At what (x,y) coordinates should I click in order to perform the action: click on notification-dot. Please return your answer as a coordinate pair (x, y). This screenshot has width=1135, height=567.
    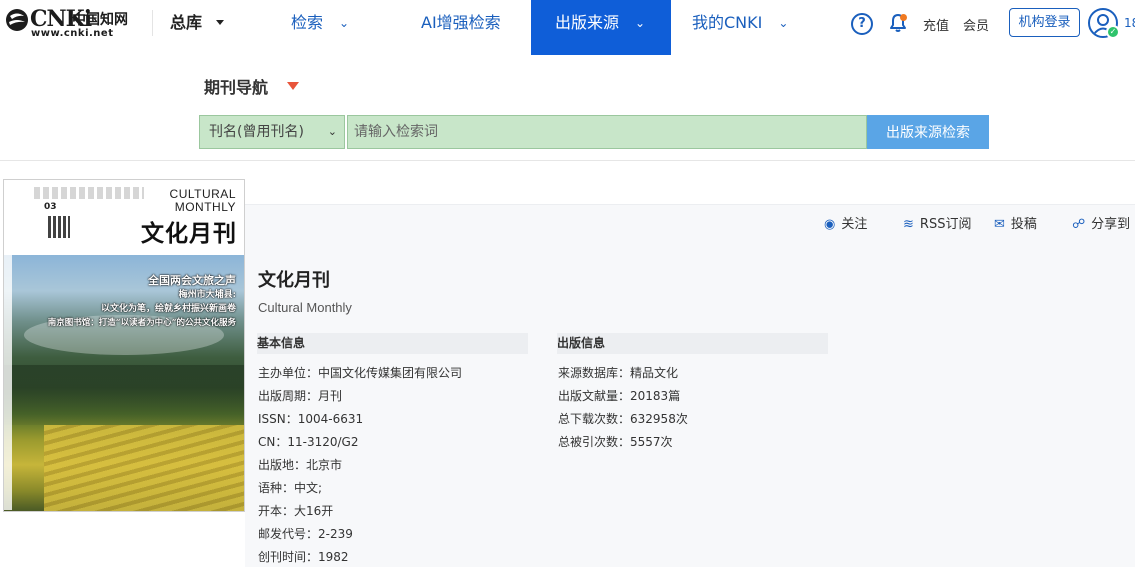
    Looking at the image, I should click on (903, 17).